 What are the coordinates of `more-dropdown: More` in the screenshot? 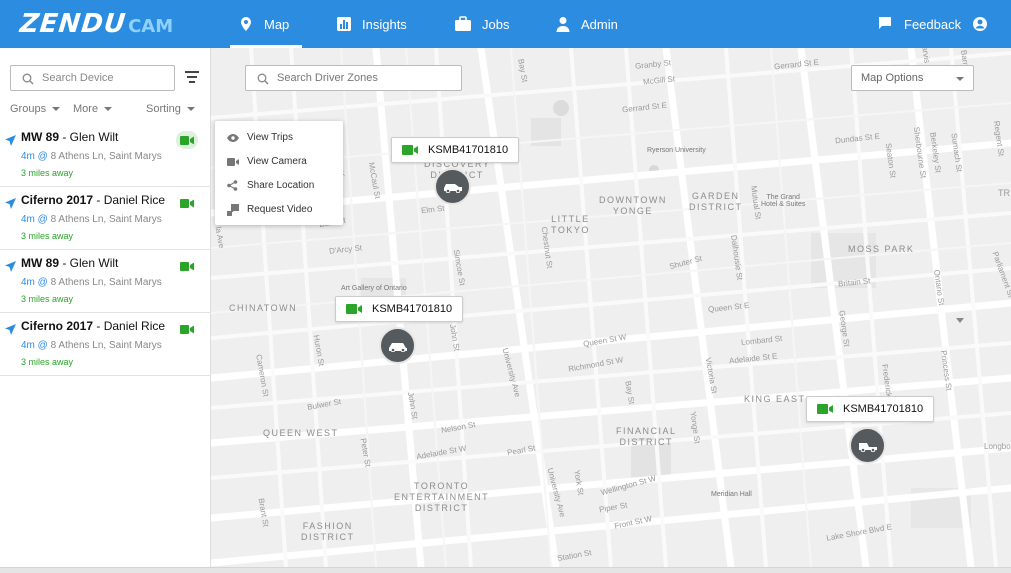 It's located at (93, 109).